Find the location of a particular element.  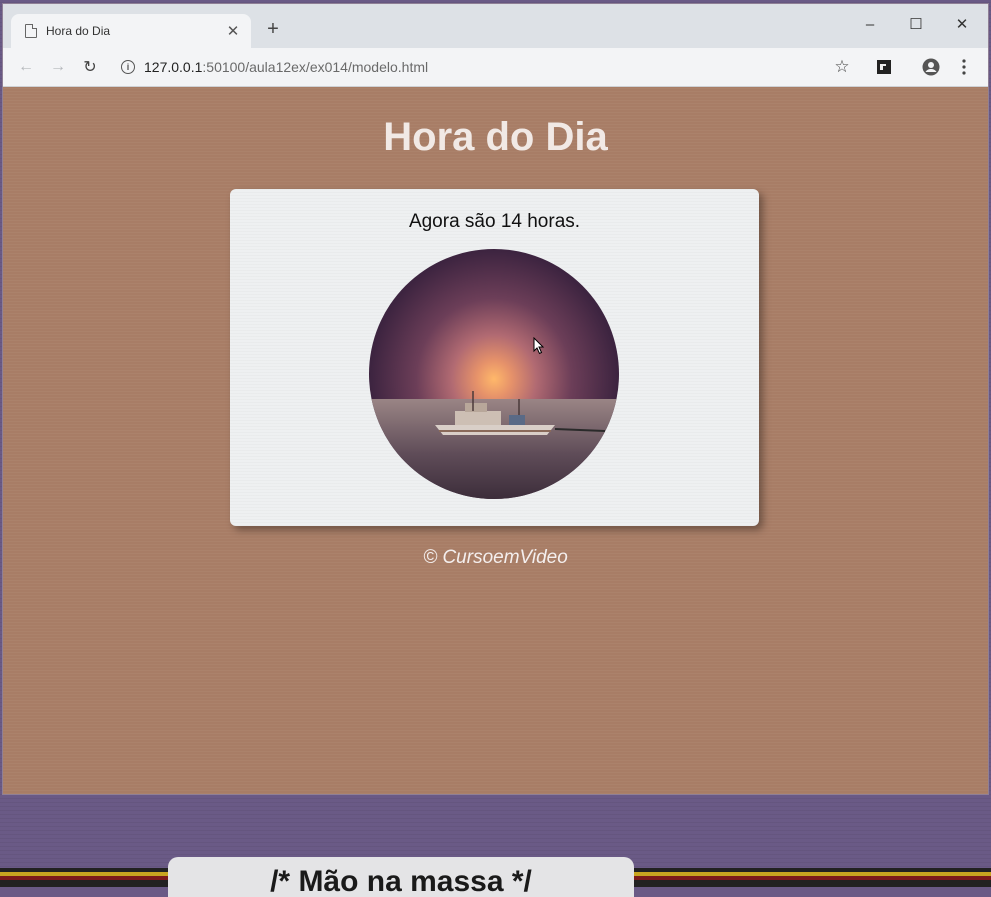

bookmark-star-icon: ☆ is located at coordinates (842, 67).